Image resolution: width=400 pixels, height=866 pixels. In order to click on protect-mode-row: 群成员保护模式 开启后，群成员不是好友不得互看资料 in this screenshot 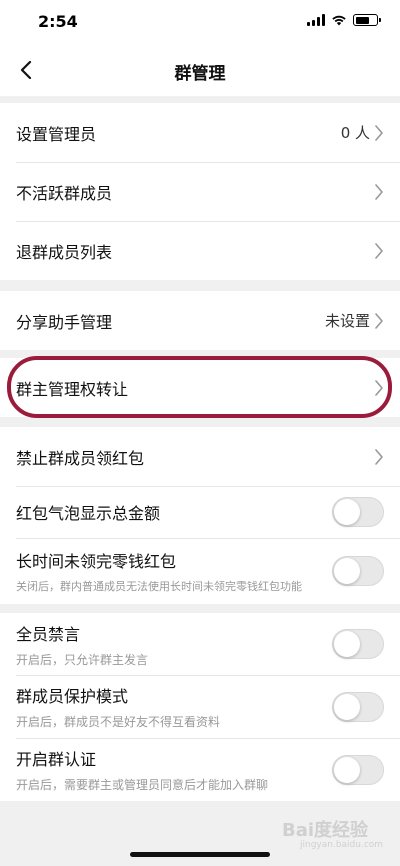, I will do `click(200, 706)`.